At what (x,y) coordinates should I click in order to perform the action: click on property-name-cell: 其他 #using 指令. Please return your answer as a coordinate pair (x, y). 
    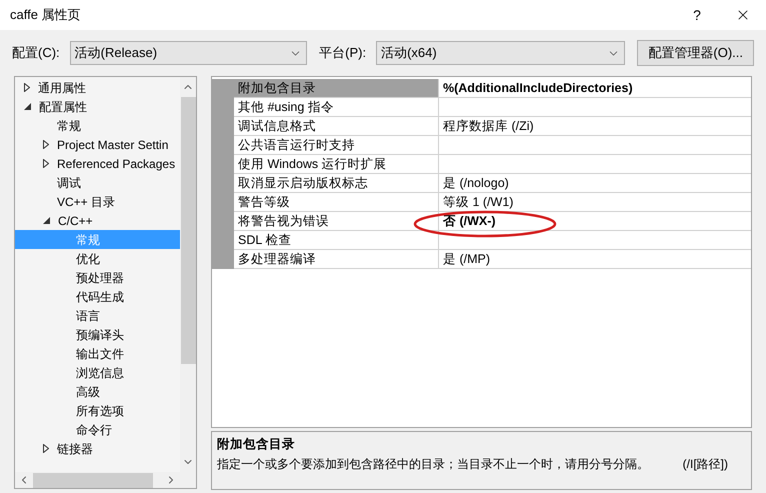
    Looking at the image, I should click on (336, 107).